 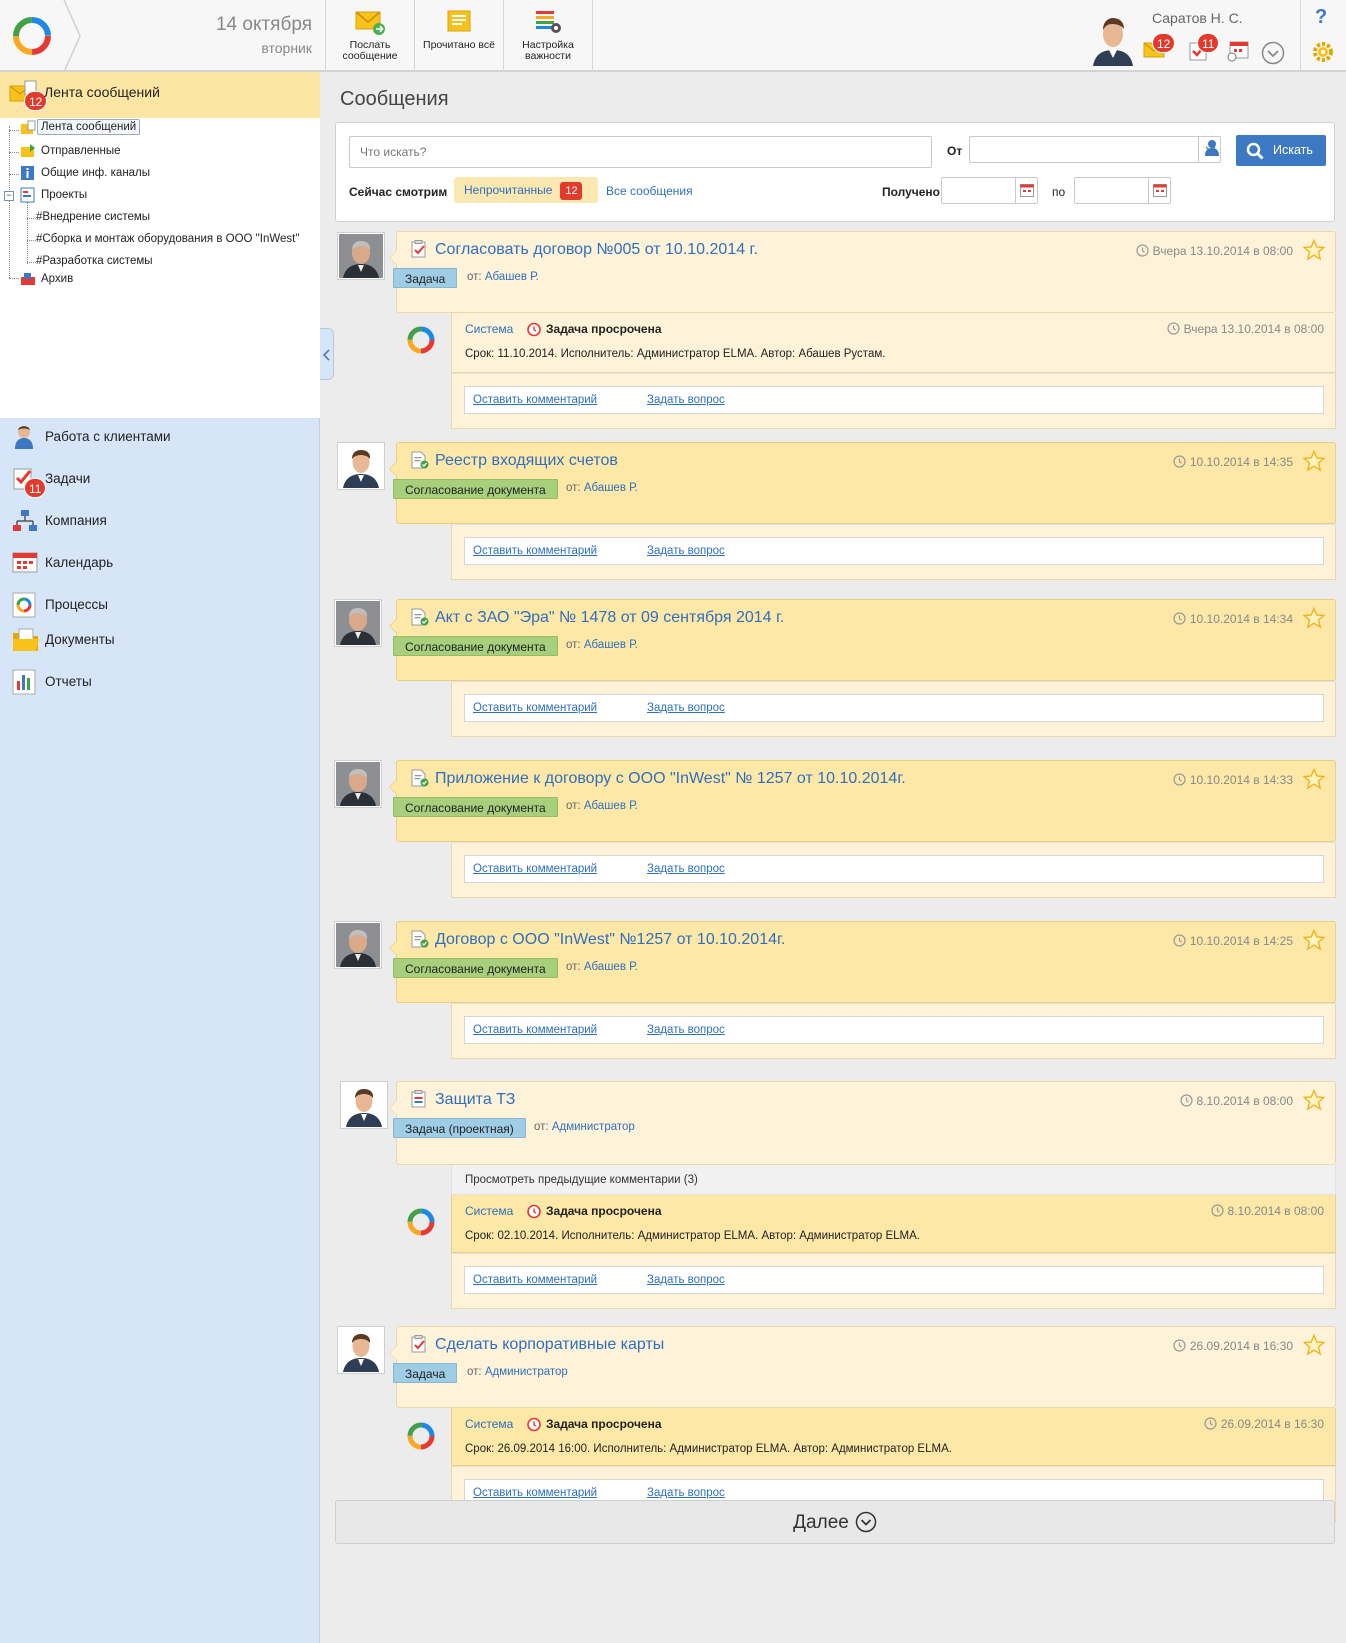 I want to click on importance-settings-button: Настройка важности, so click(x=548, y=36).